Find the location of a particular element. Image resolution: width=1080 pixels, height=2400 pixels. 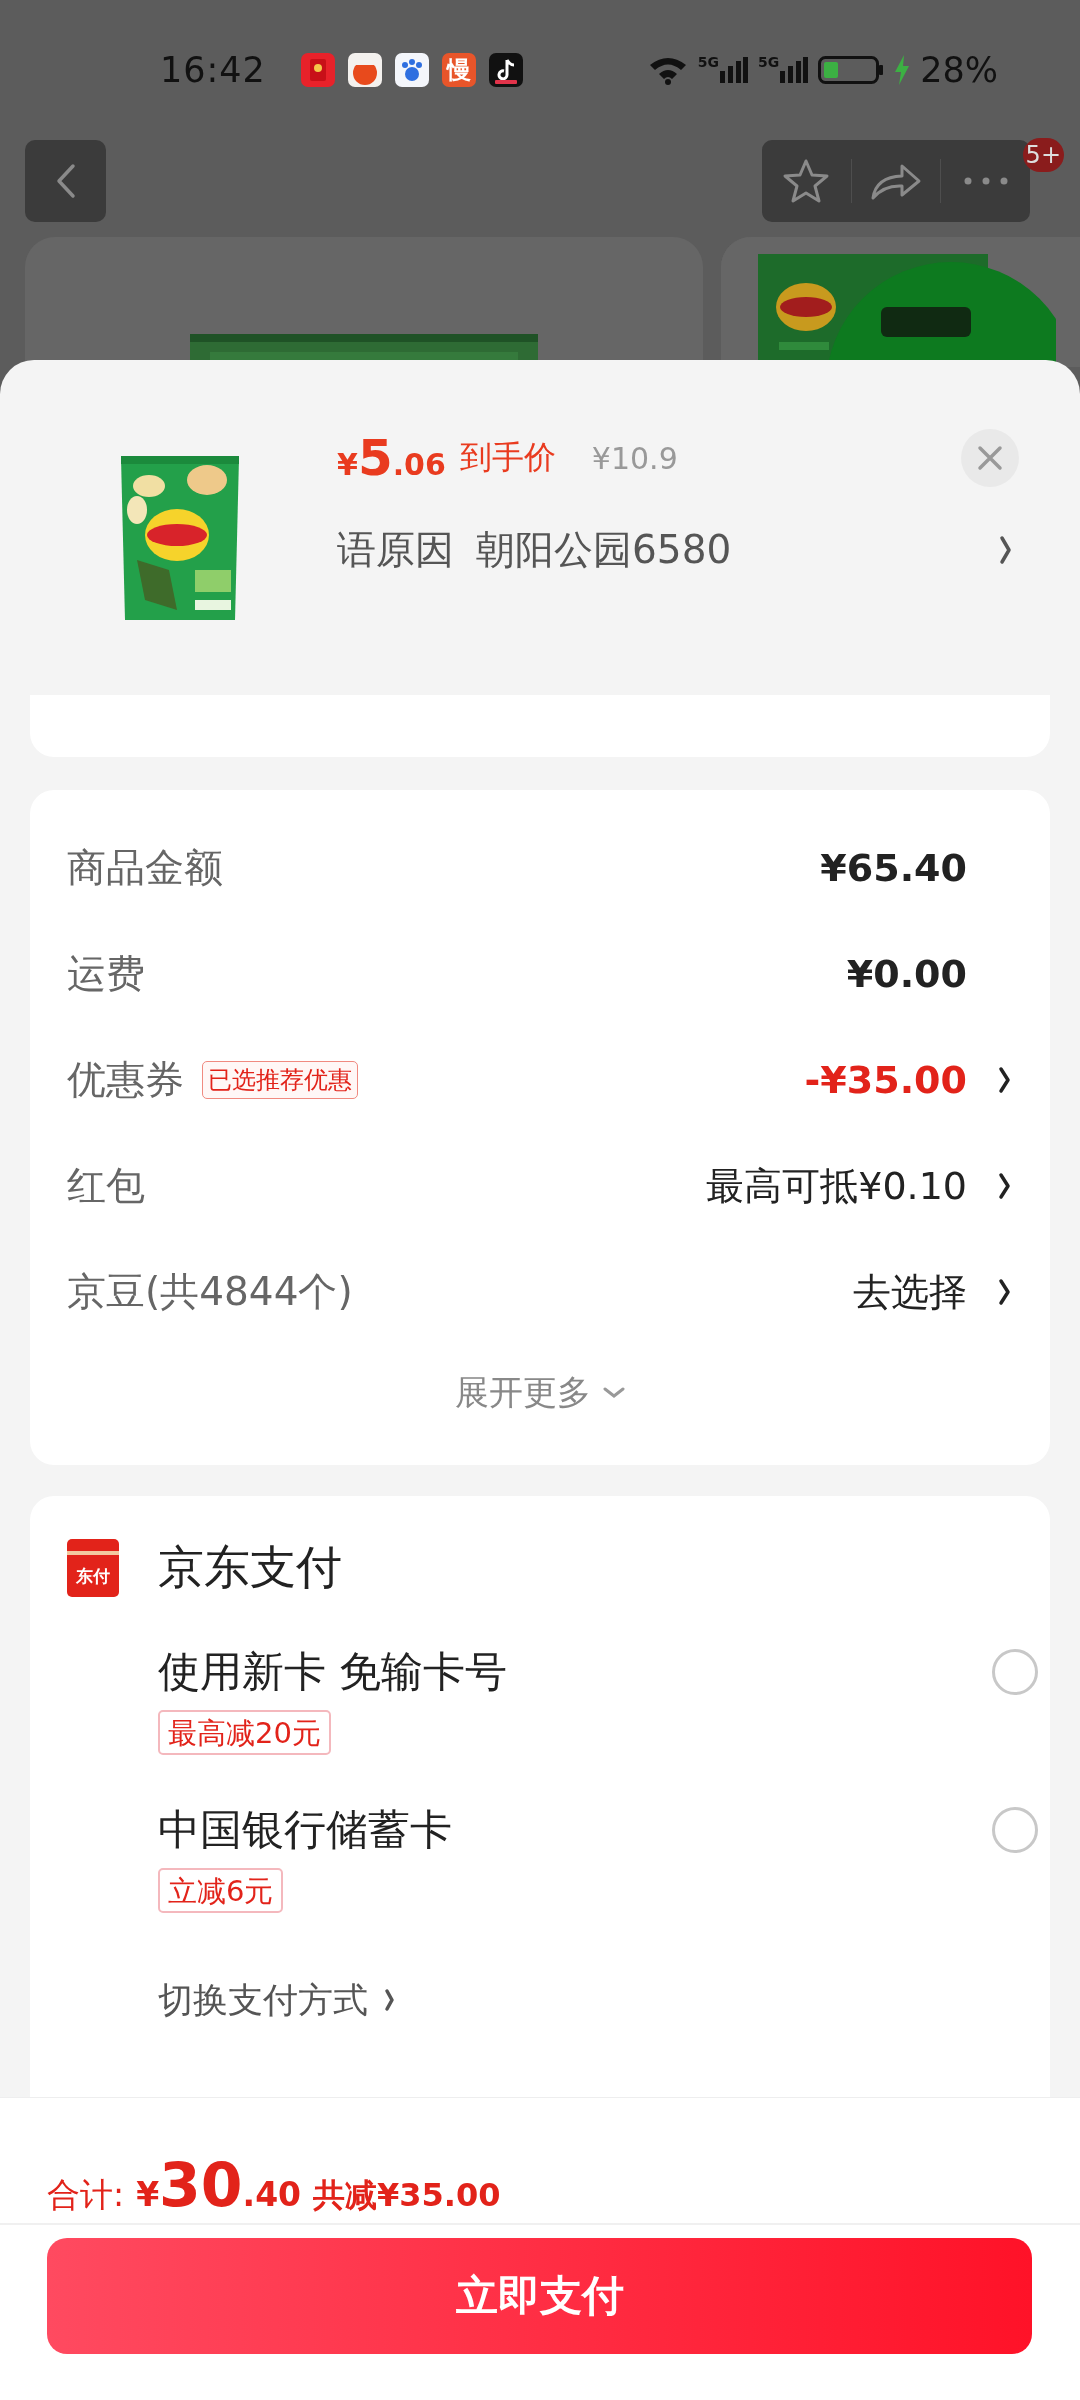

original-price: ¥10.9 is located at coordinates (634, 458).